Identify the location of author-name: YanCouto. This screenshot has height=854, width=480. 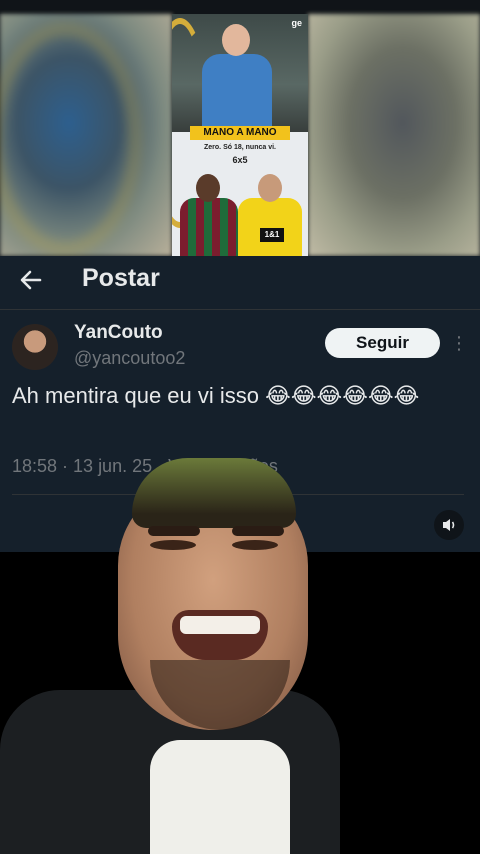
(118, 333).